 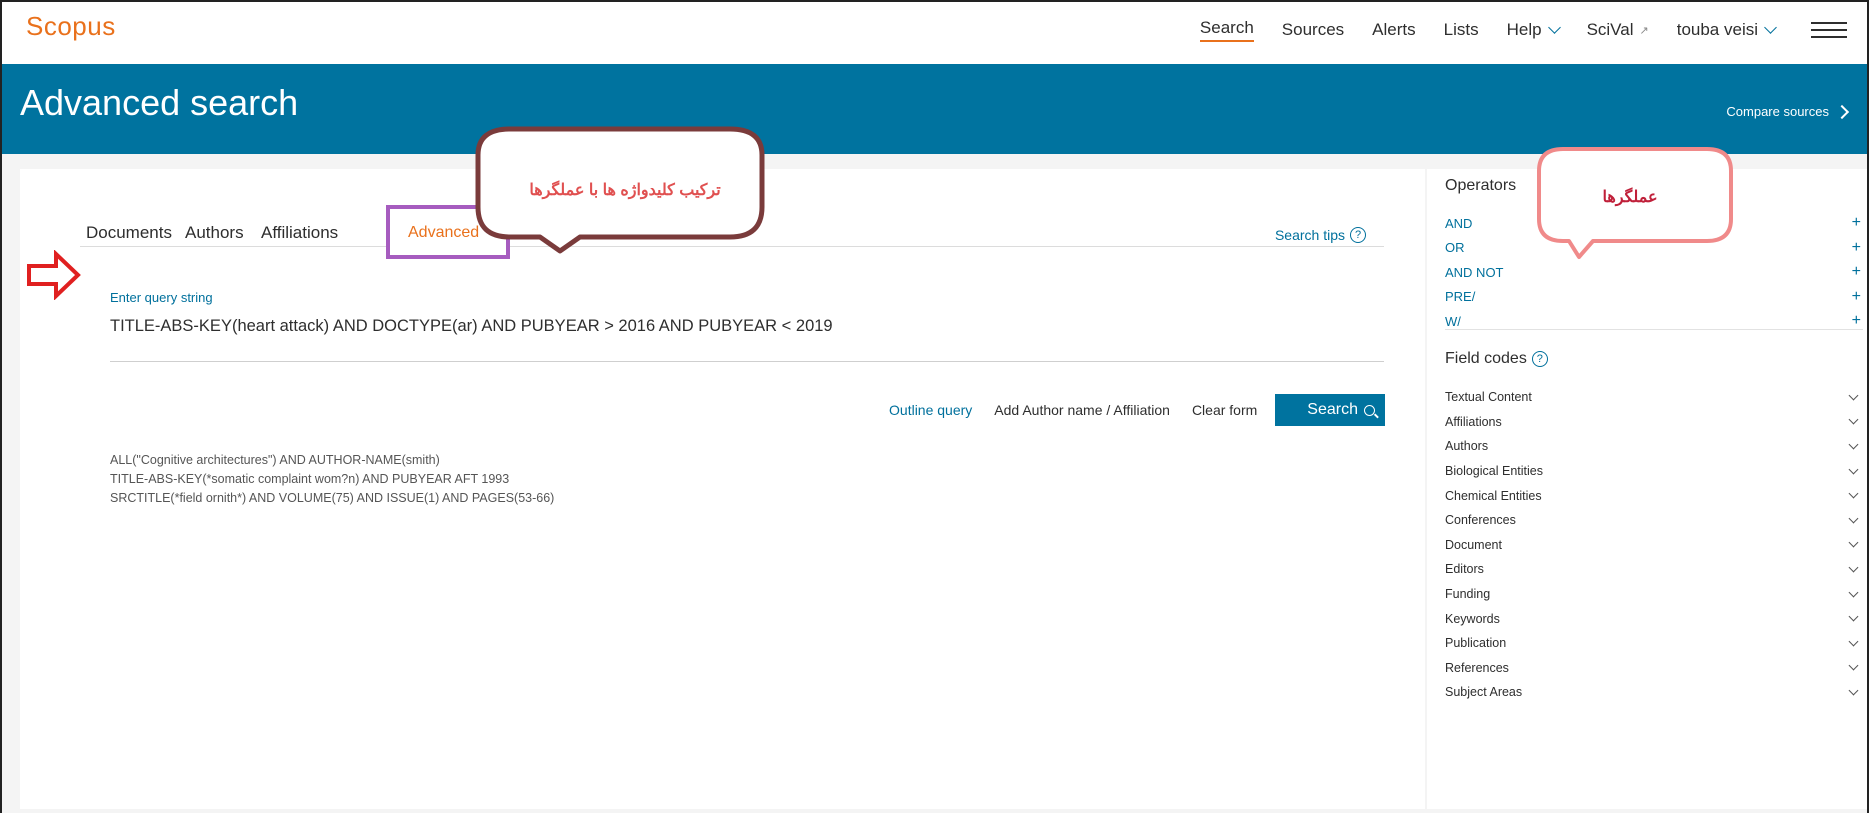 What do you see at coordinates (214, 233) in the screenshot?
I see `tab-authors: Authors` at bounding box center [214, 233].